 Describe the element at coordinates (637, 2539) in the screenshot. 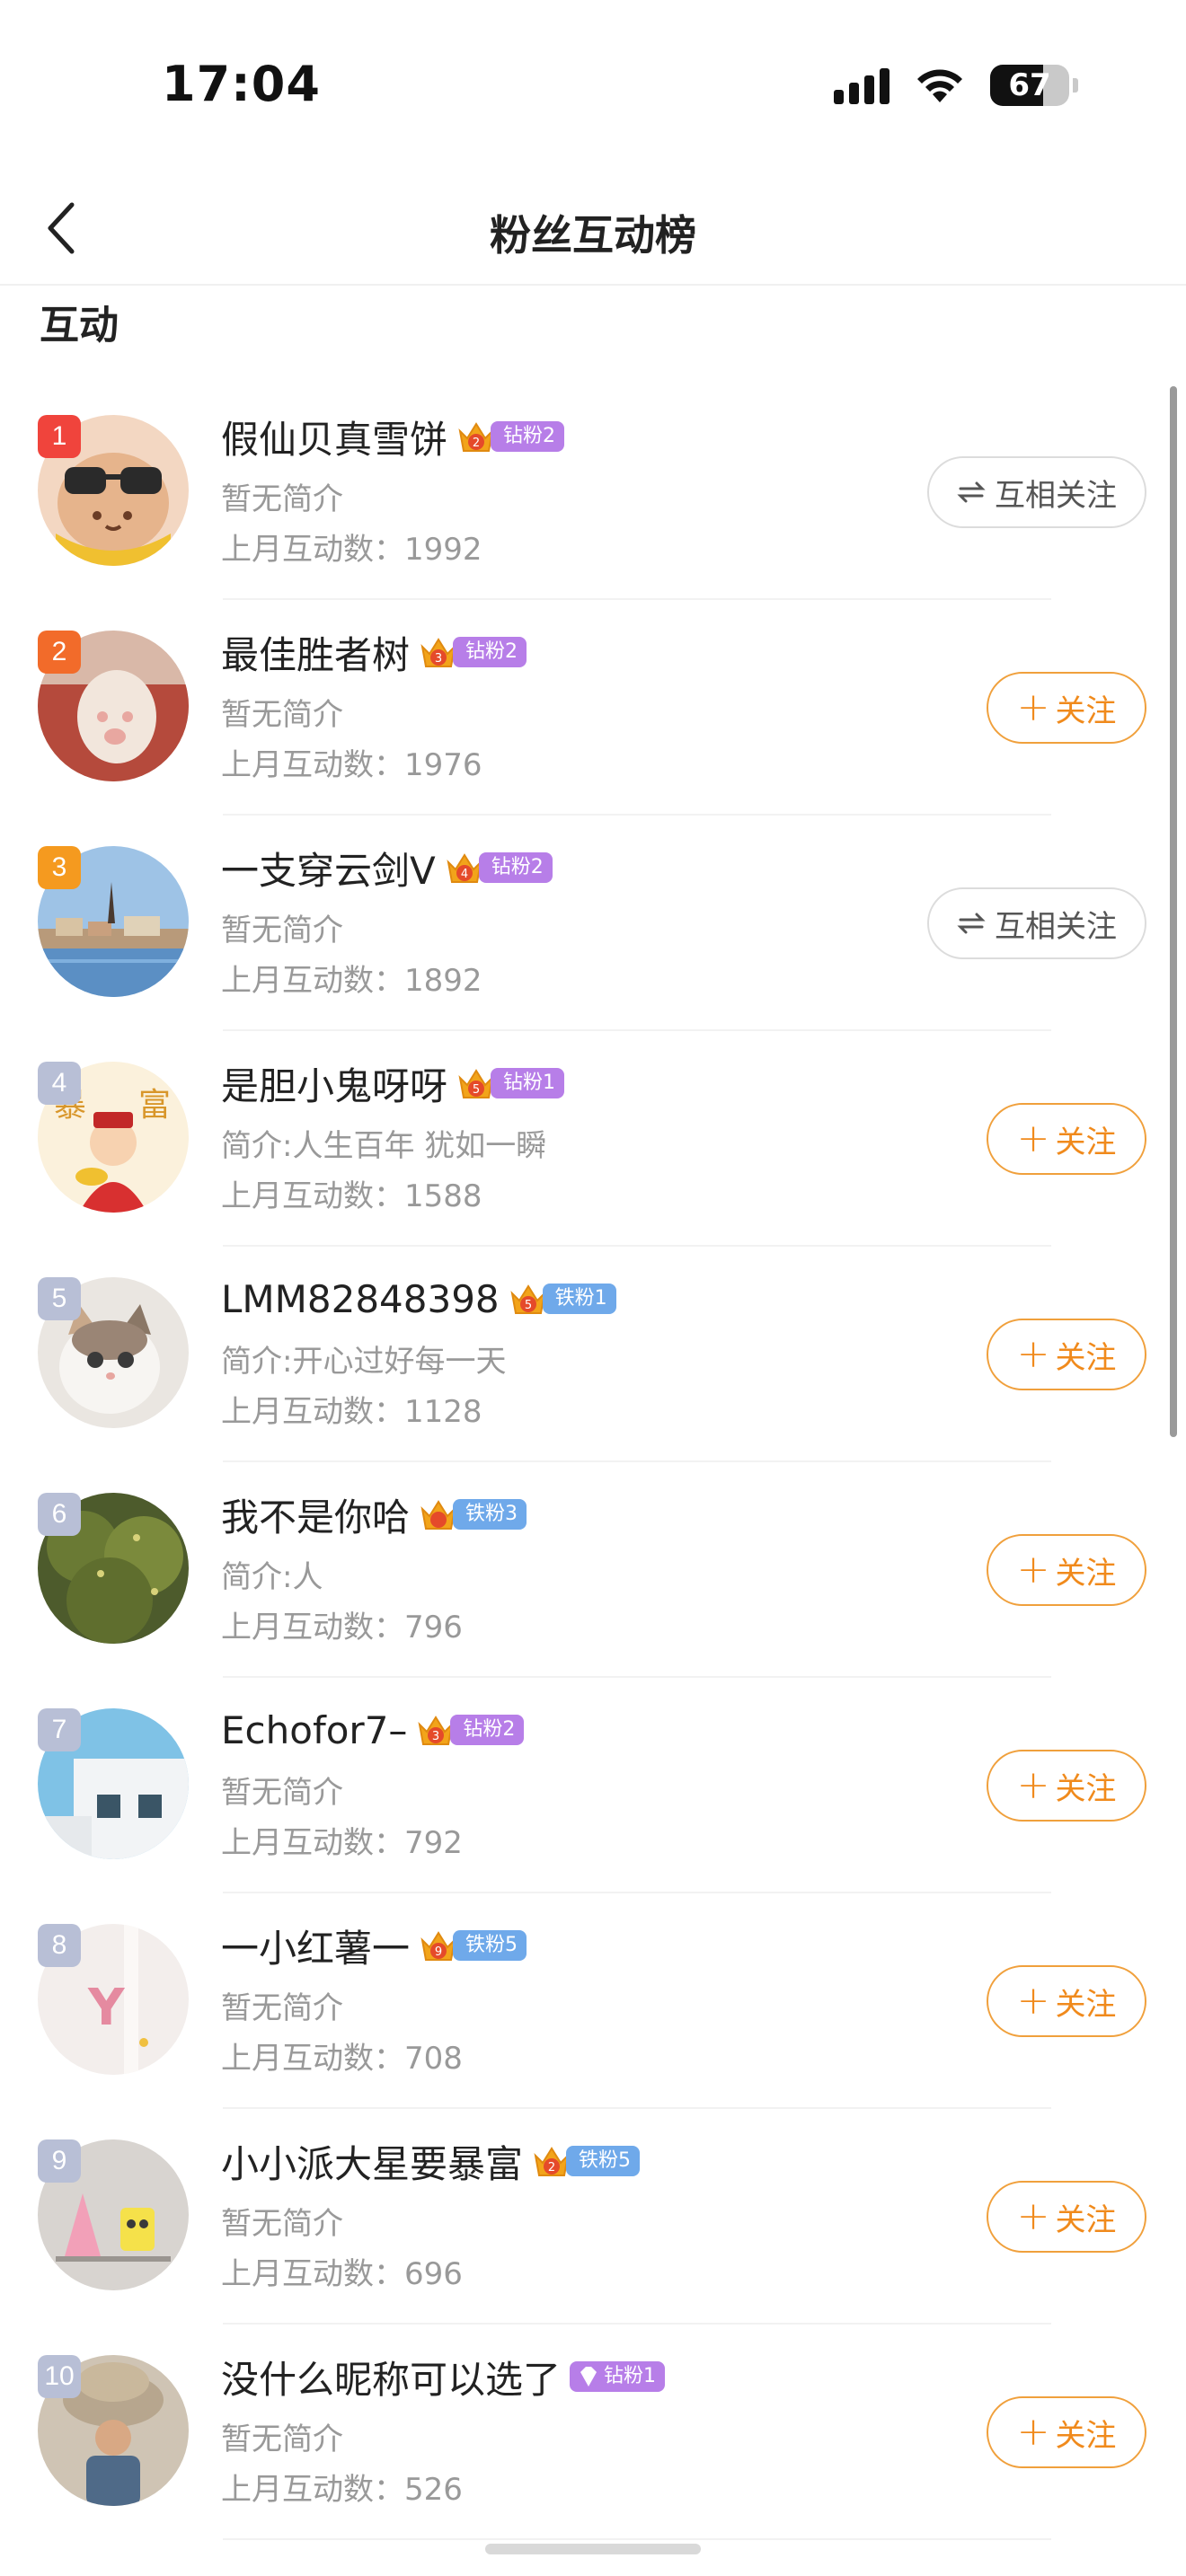

I see `row-divider` at that location.